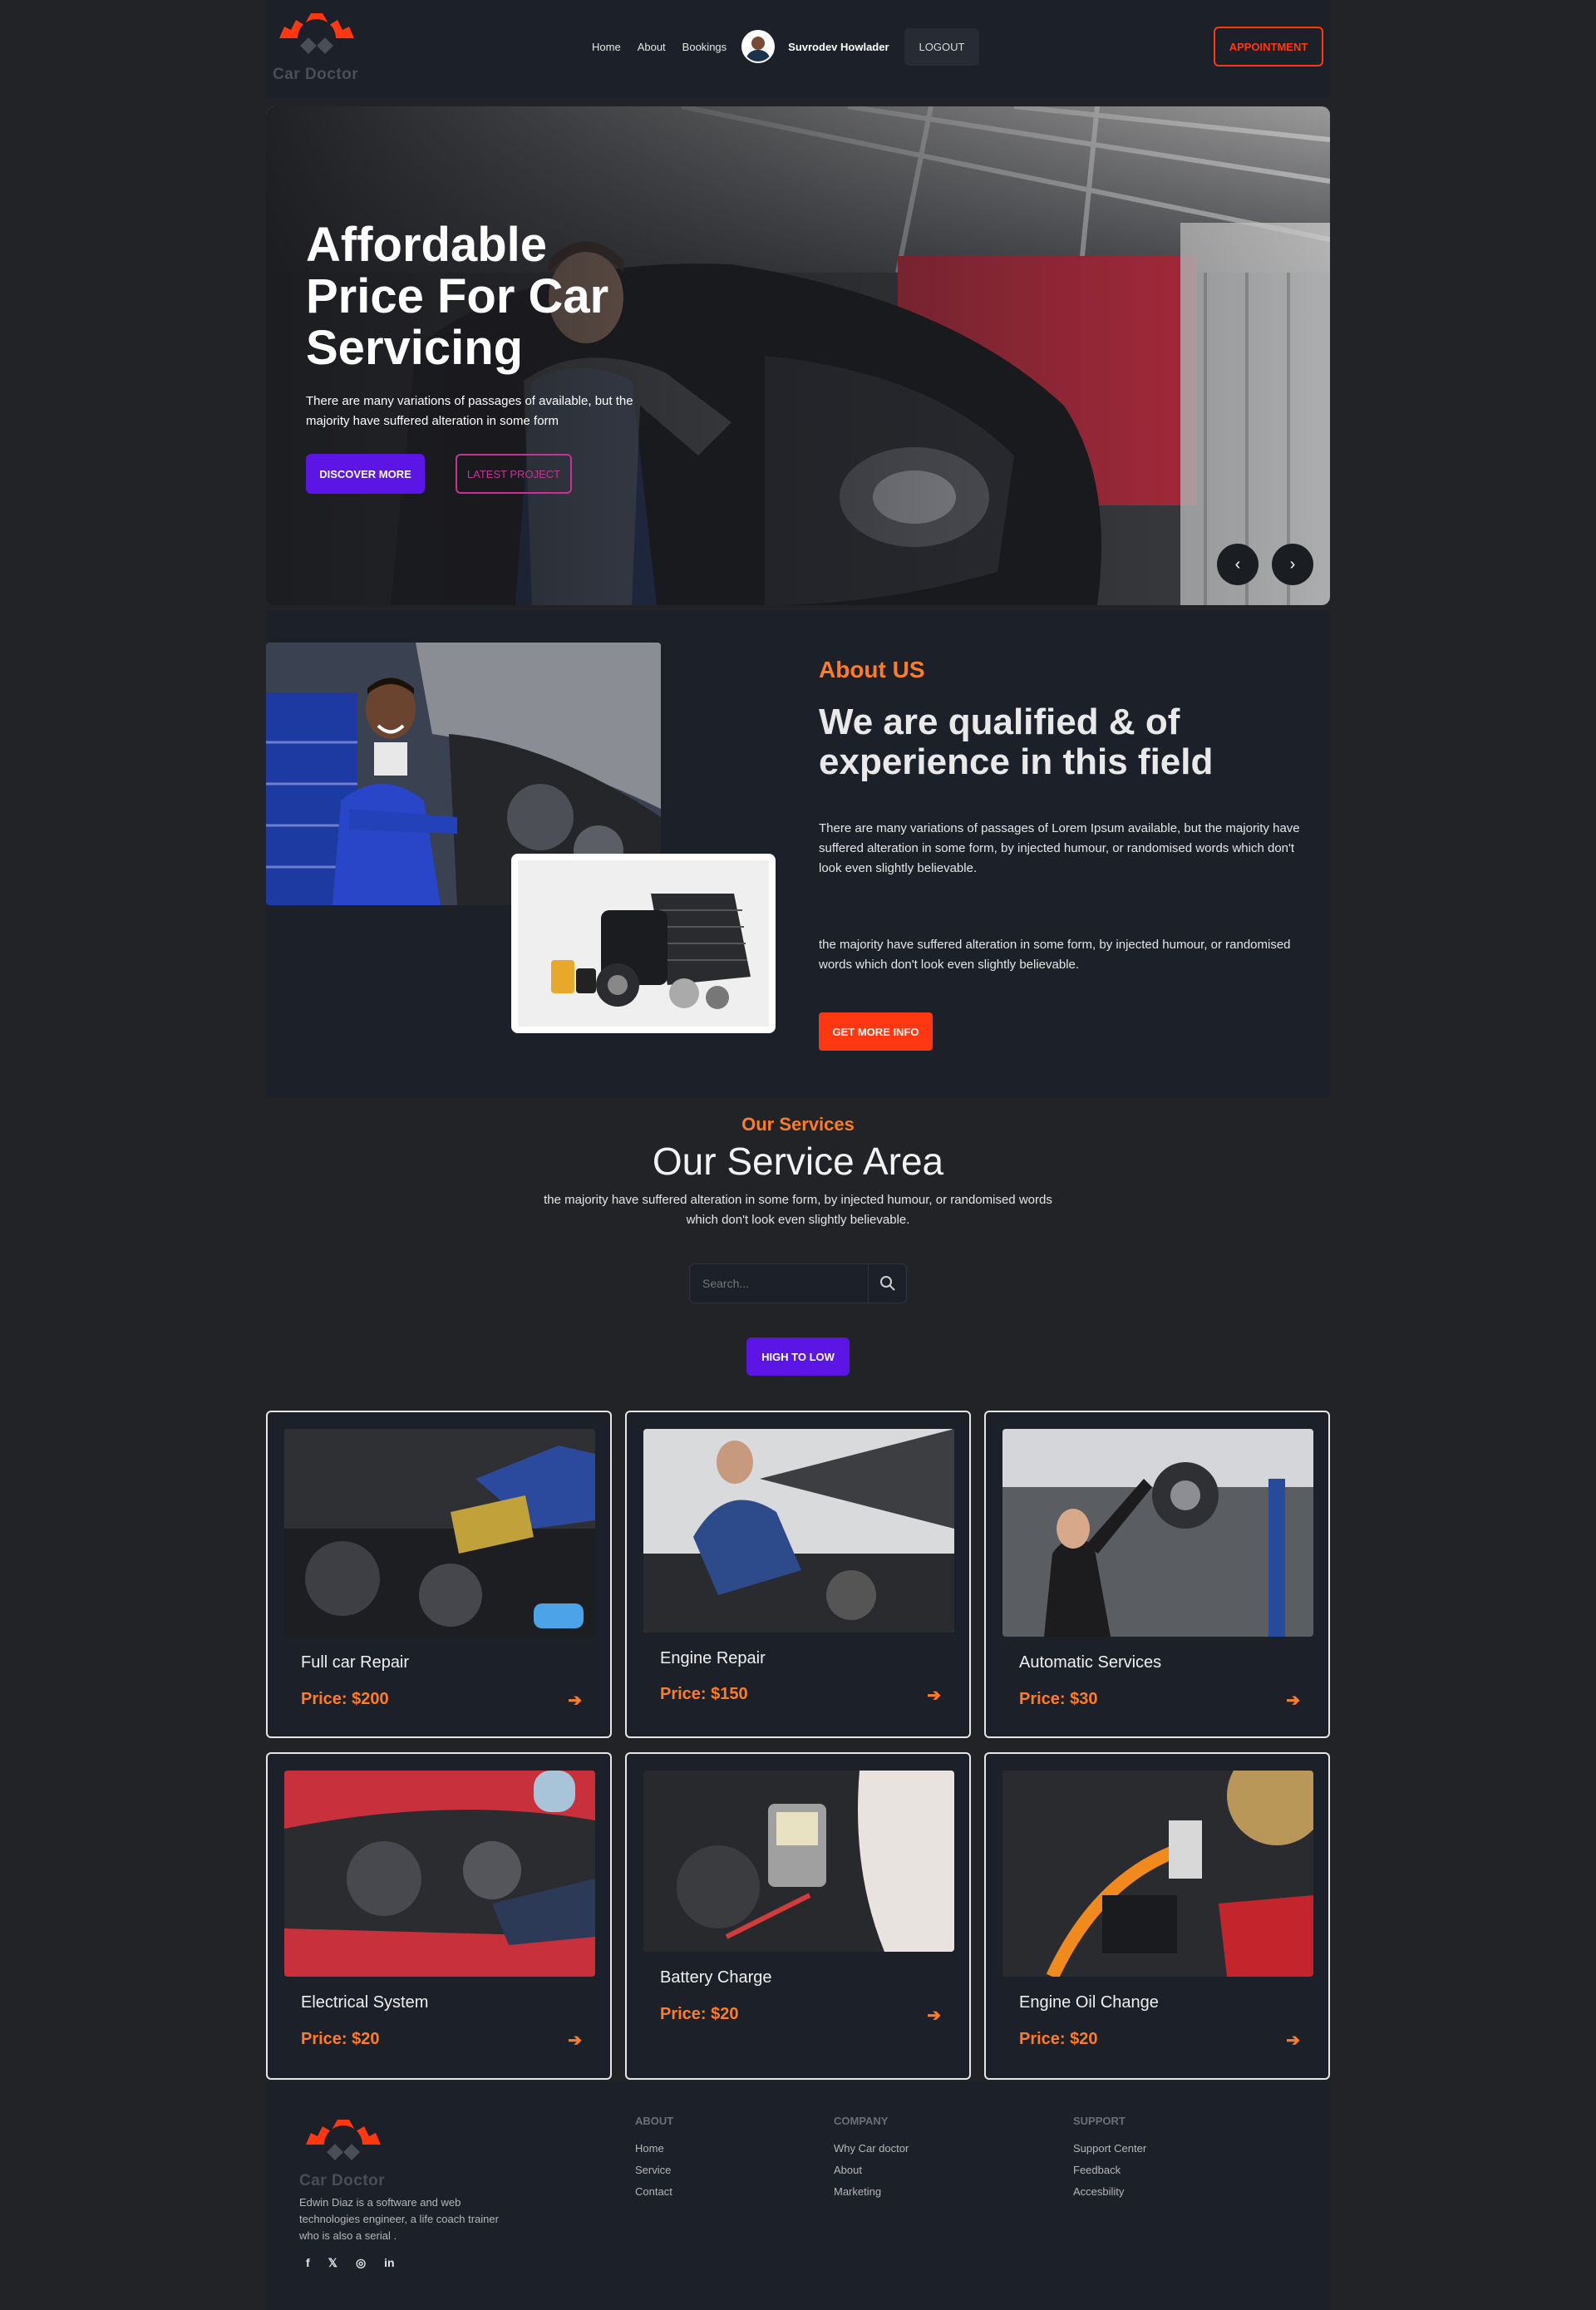 The image size is (1596, 2310). I want to click on search-button, so click(887, 1284).